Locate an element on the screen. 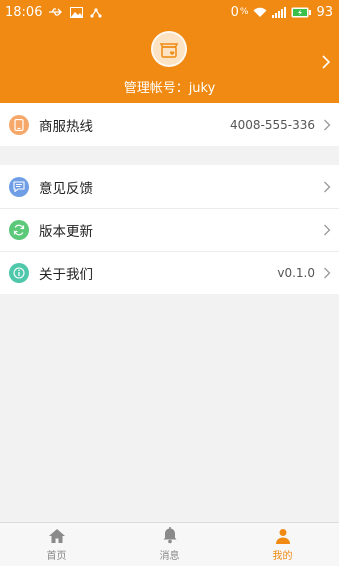  share-icon is located at coordinates (96, 12).